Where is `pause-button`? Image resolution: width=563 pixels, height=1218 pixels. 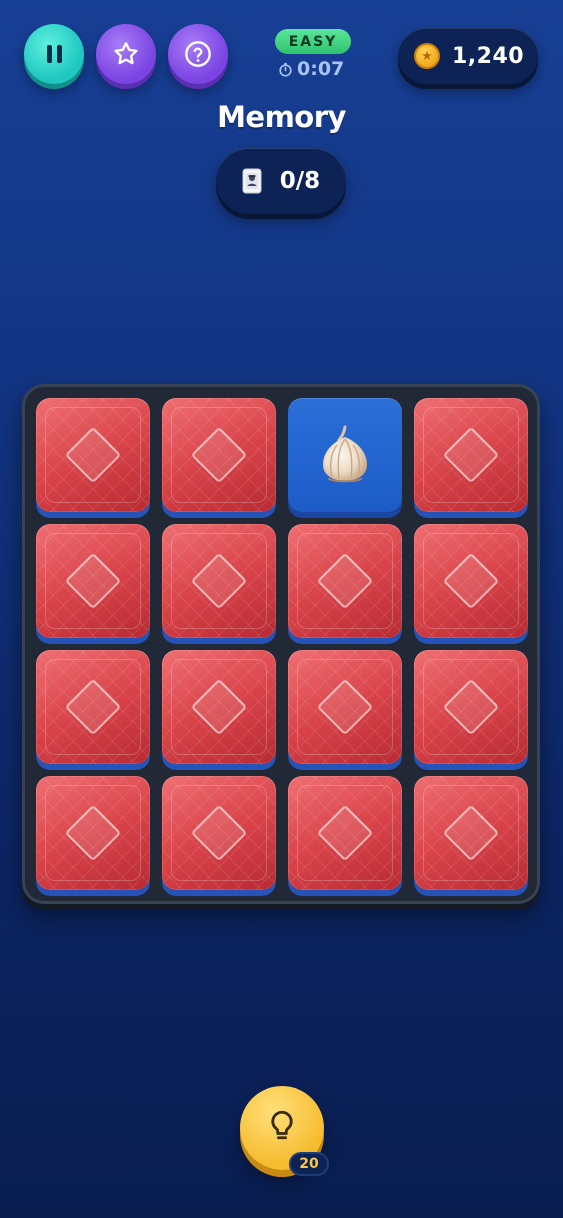 pause-button is located at coordinates (54, 54).